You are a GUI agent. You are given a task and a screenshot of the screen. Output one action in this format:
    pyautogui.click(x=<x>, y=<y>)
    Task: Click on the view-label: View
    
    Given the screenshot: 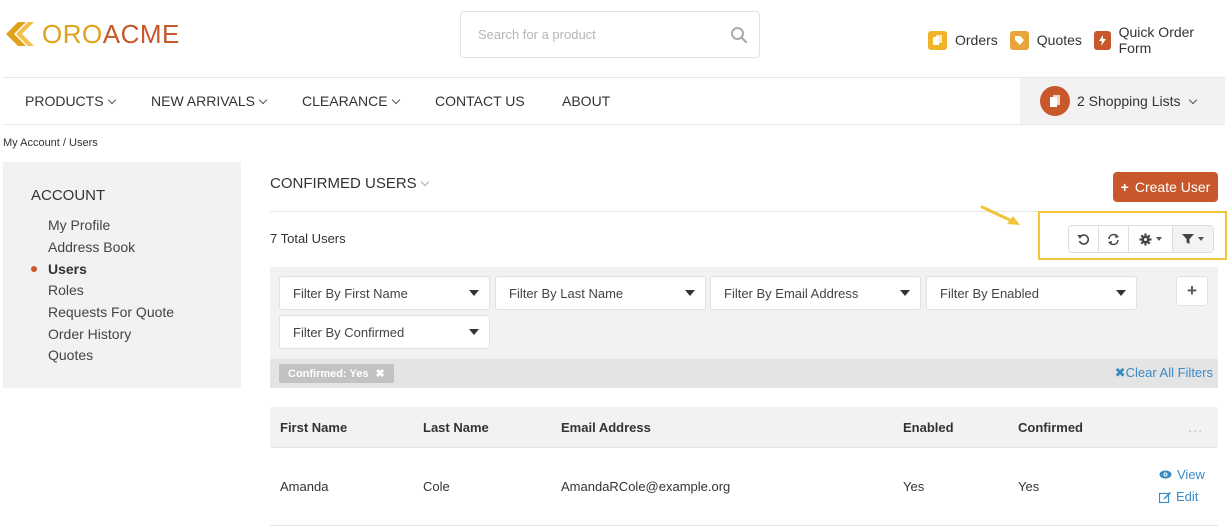 What is the action you would take?
    pyautogui.click(x=1191, y=474)
    